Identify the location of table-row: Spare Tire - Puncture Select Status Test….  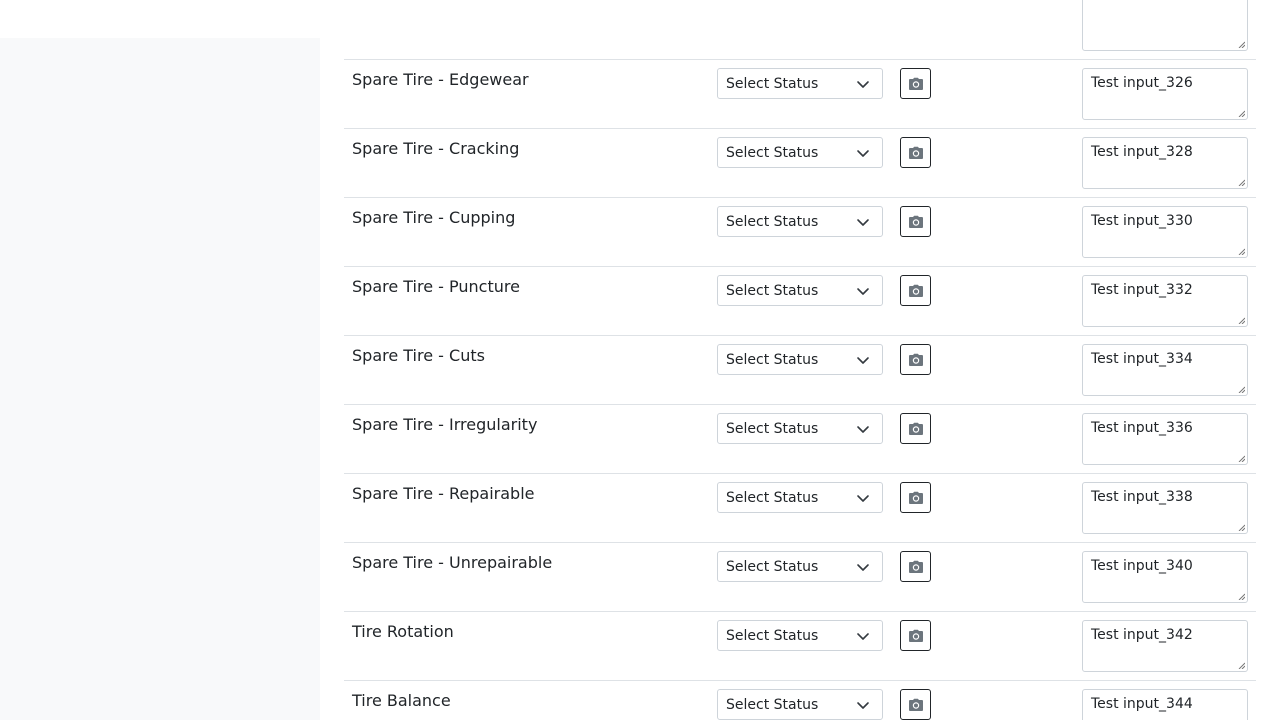
(800, 301).